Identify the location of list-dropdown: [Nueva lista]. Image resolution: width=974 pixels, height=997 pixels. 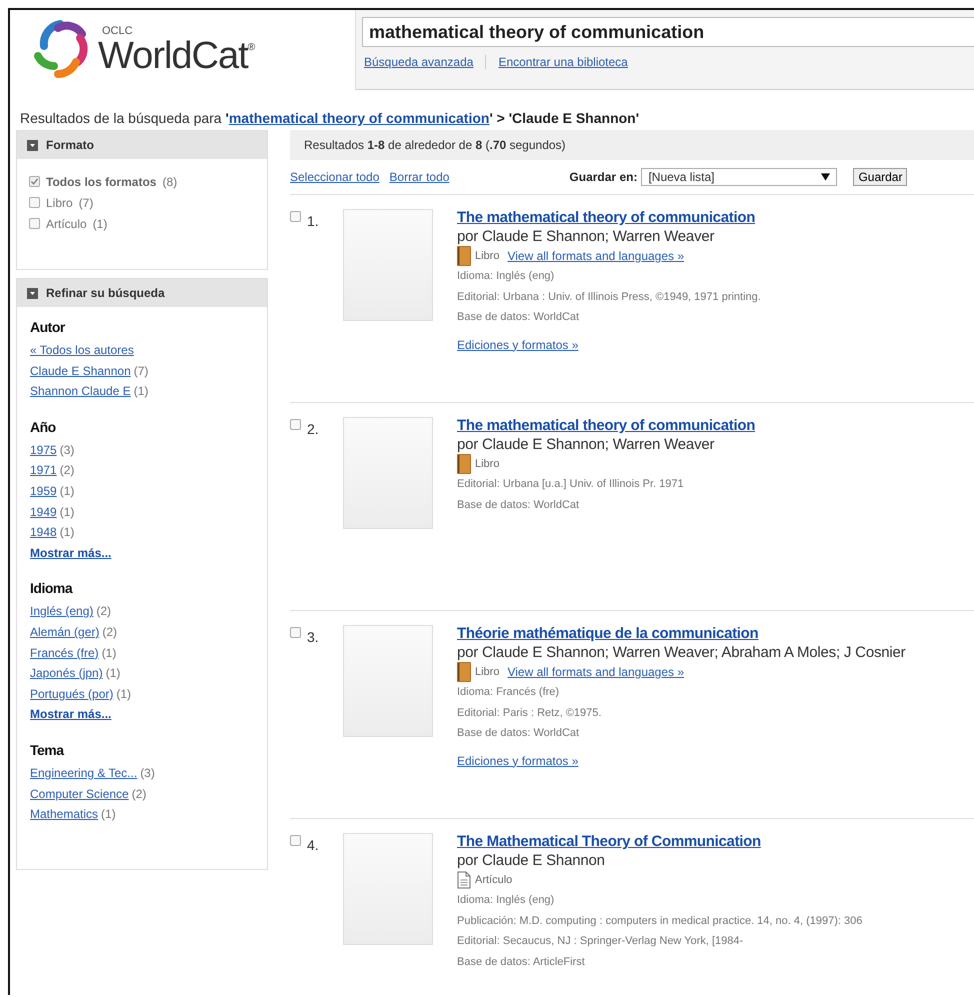
(739, 177).